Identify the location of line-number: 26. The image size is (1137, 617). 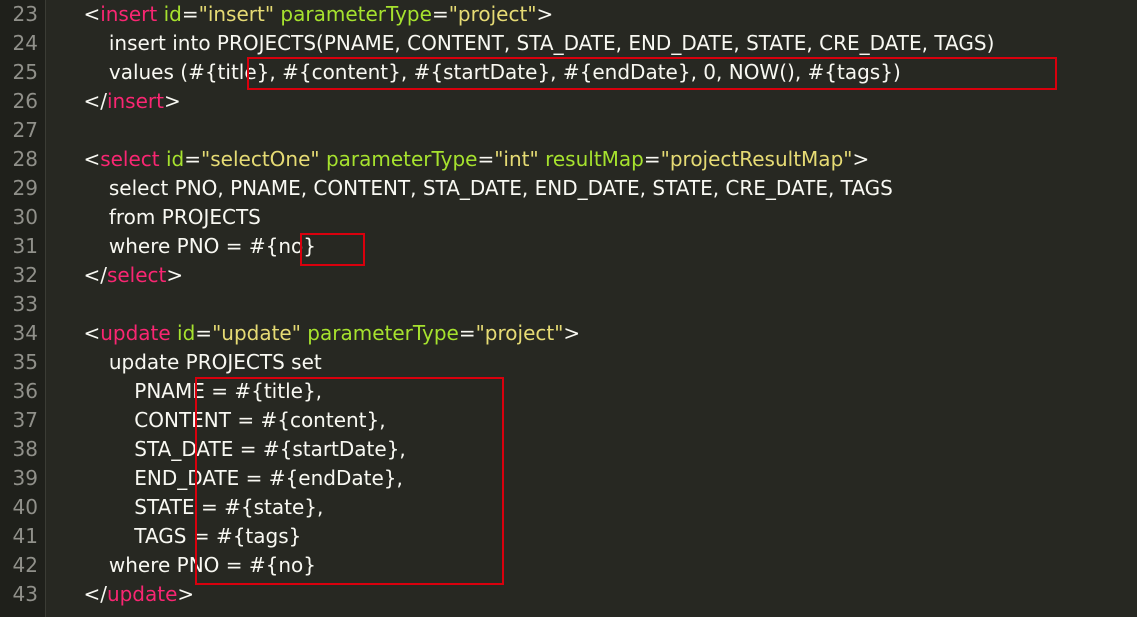
(25, 101).